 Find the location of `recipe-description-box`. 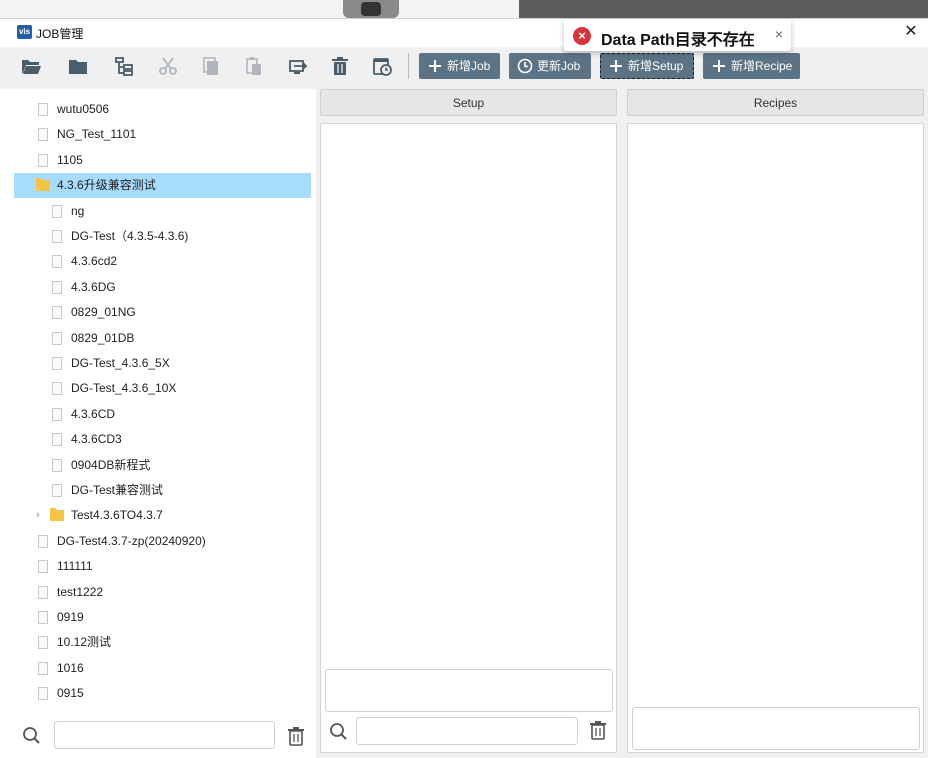

recipe-description-box is located at coordinates (776, 728).